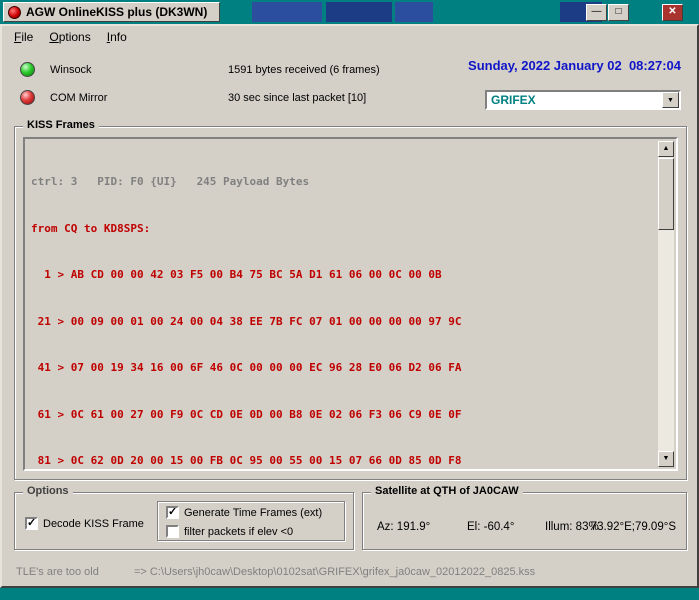 Image resolution: width=699 pixels, height=600 pixels. What do you see at coordinates (666, 304) in the screenshot?
I see `vertical-scrollbar: ▲ ▼` at bounding box center [666, 304].